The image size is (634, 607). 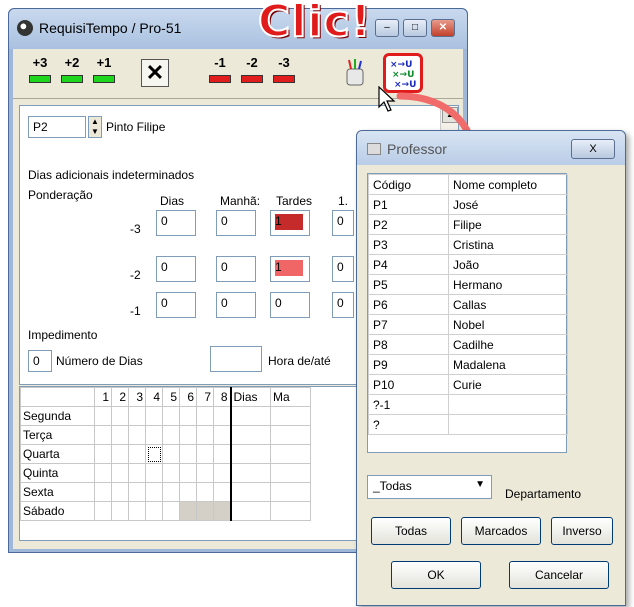 I want to click on plus2-button: +2, so click(x=72, y=75).